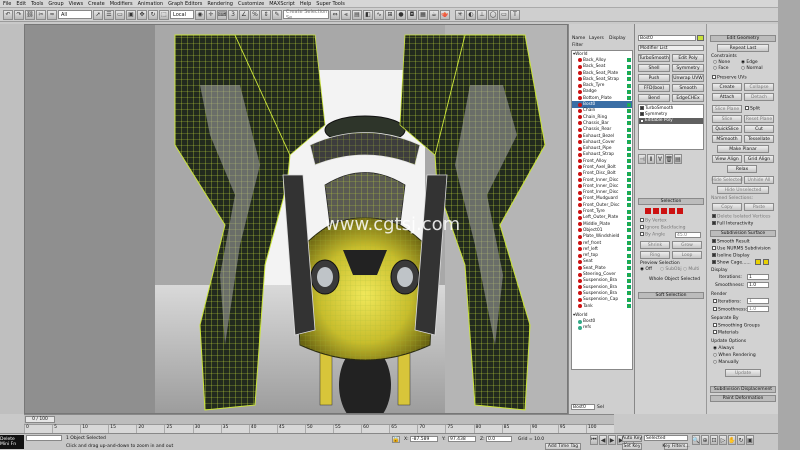 The height and width of the screenshot is (450, 800). I want to click on edit-geometry-rollout: Edit Geometry, so click(743, 38).